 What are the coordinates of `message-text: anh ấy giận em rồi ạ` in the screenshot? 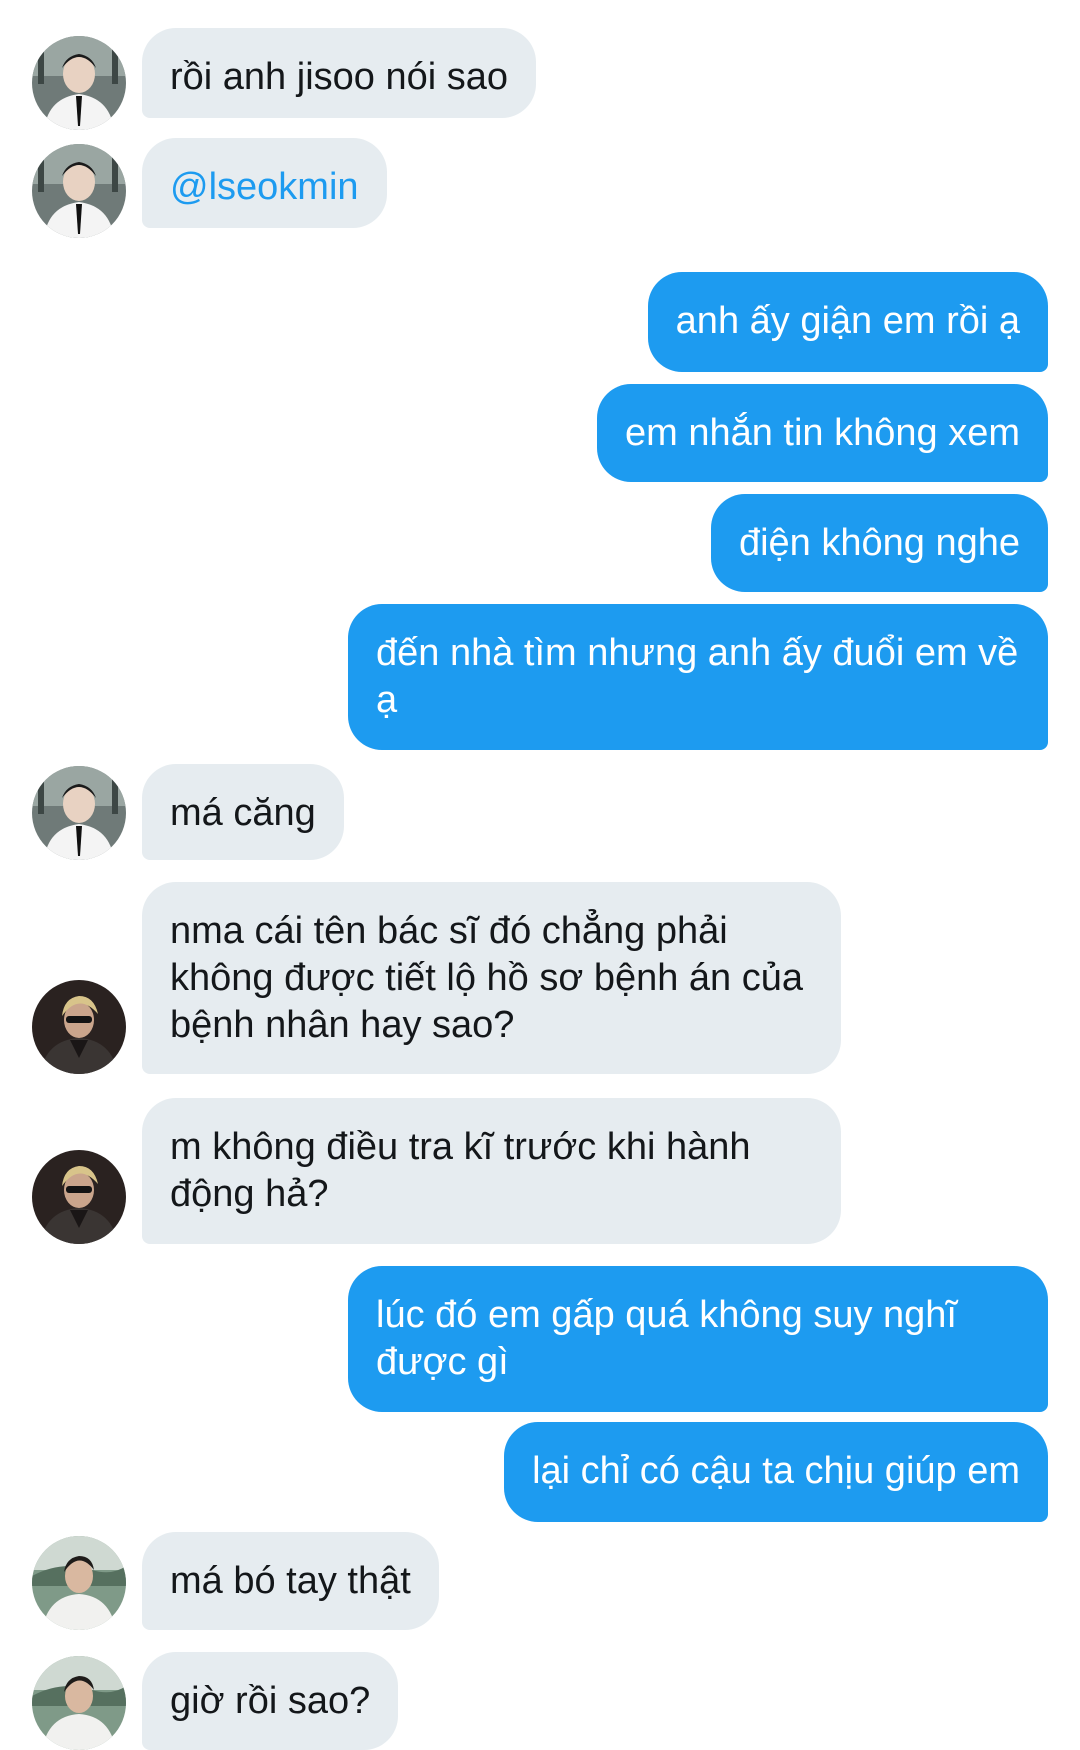 It's located at (847, 321).